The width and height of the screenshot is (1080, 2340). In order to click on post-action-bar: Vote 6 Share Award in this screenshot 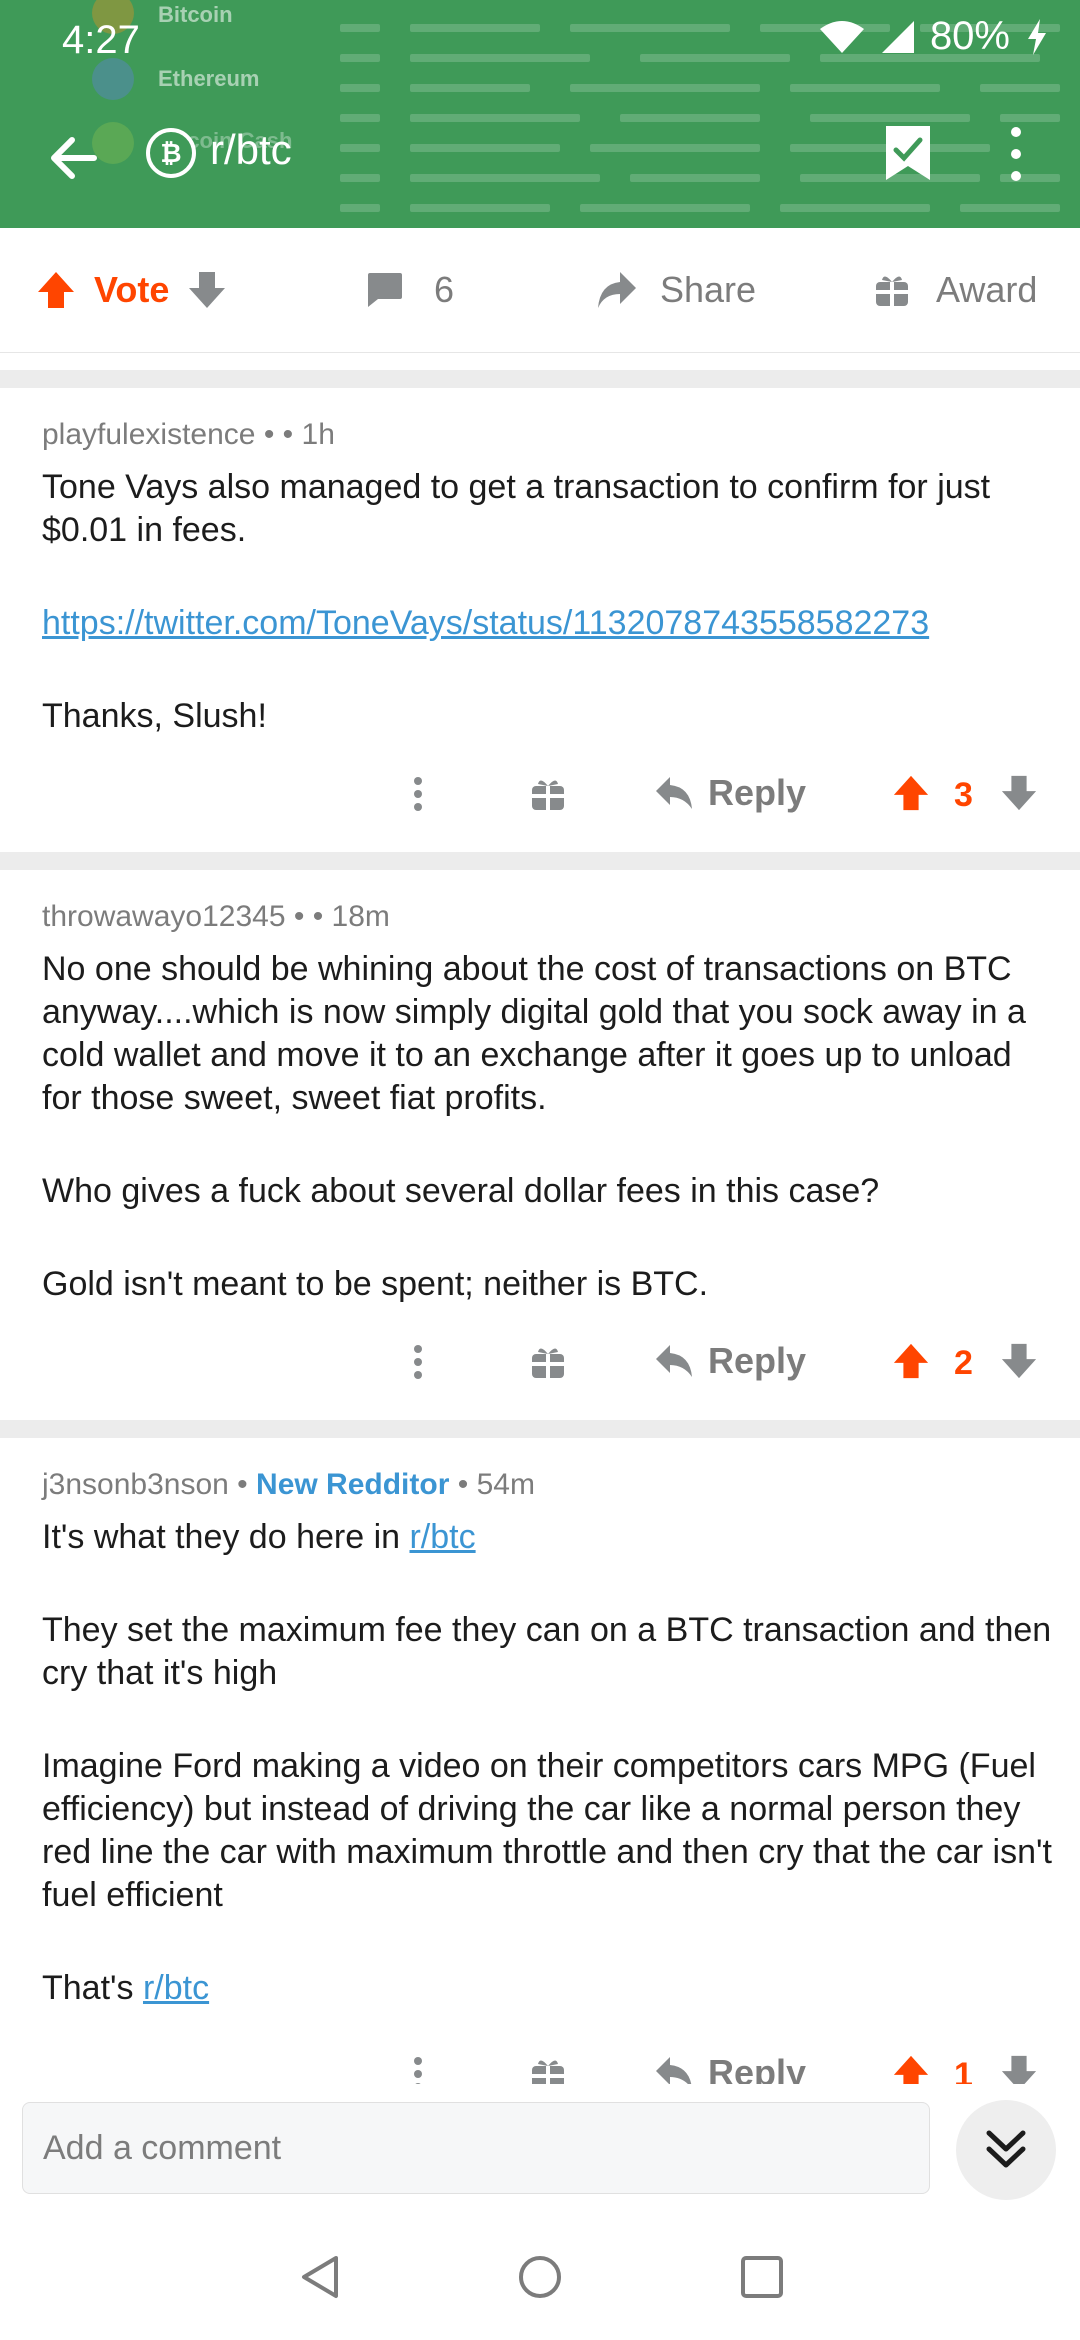, I will do `click(540, 290)`.